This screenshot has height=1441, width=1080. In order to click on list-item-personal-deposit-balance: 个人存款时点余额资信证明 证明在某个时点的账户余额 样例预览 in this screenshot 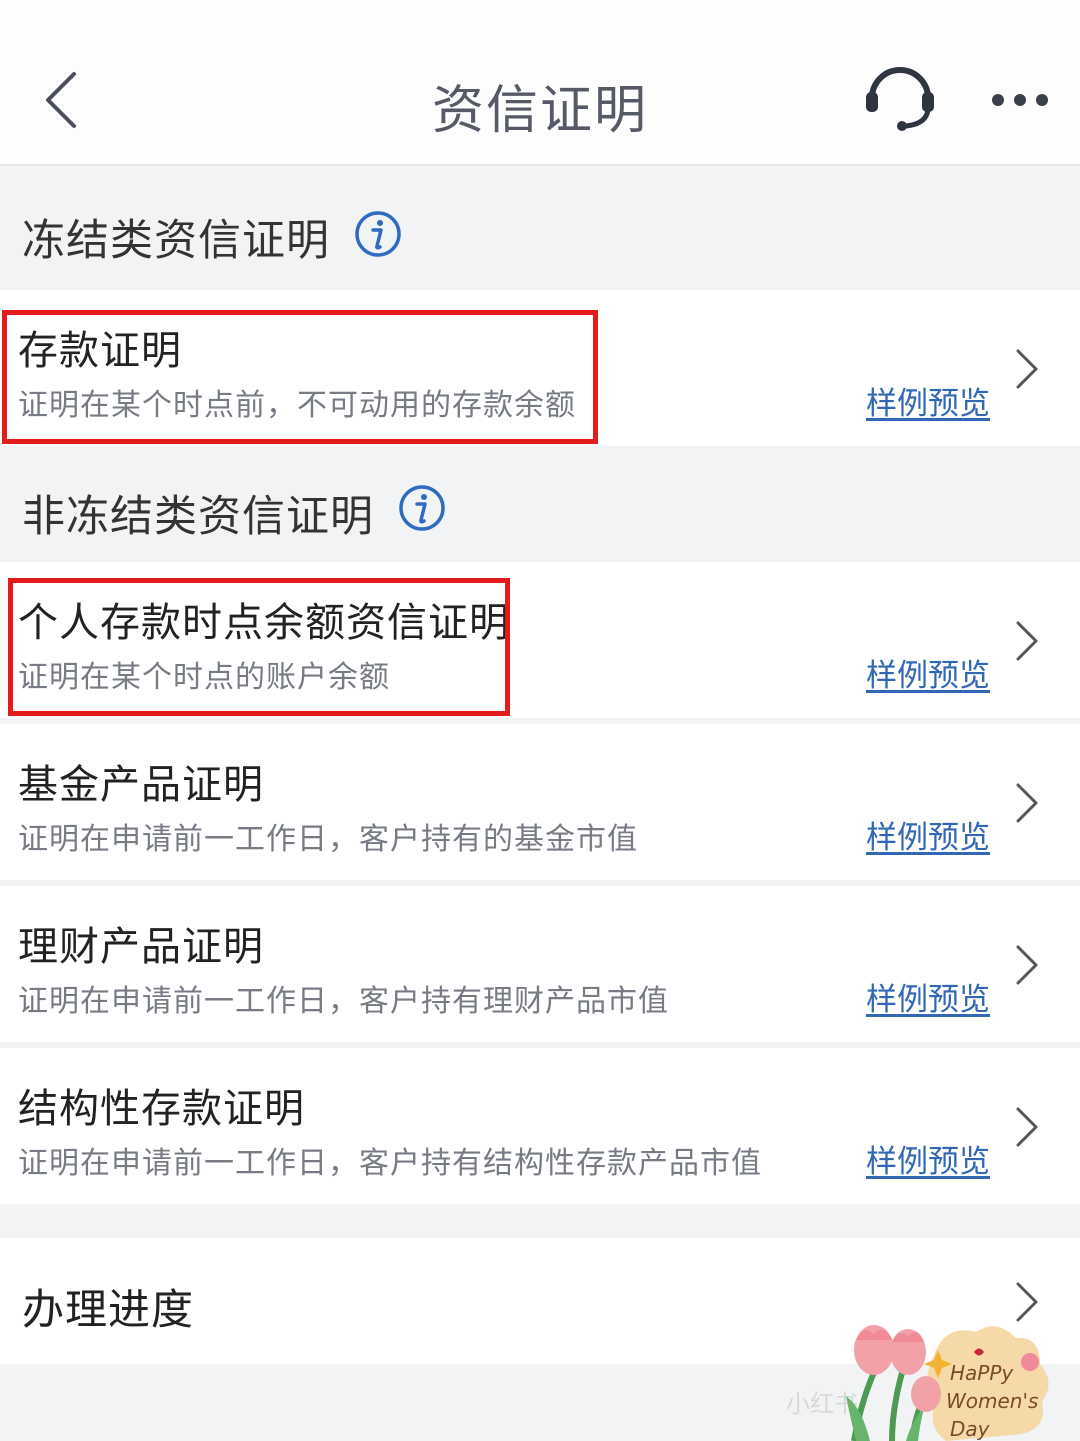, I will do `click(540, 640)`.